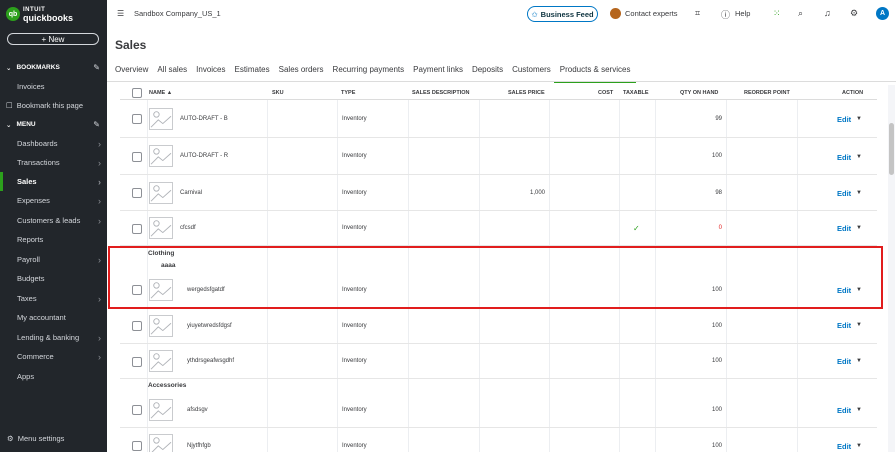 The width and height of the screenshot is (896, 452). I want to click on col-qty-on-hand: QTY ON HAND, so click(699, 93).